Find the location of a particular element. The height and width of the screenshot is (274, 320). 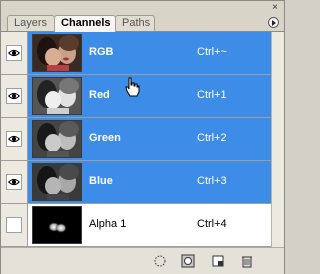

alpha-thumbnail-image is located at coordinates (57, 225).